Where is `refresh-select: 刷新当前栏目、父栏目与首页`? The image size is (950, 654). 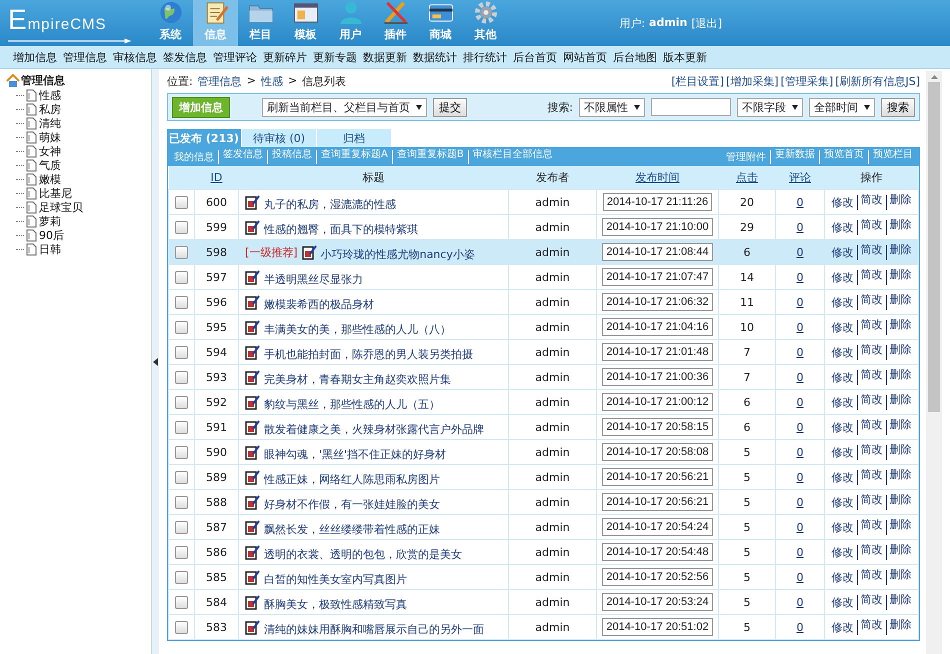 refresh-select: 刷新当前栏目、父栏目与首页 is located at coordinates (344, 107).